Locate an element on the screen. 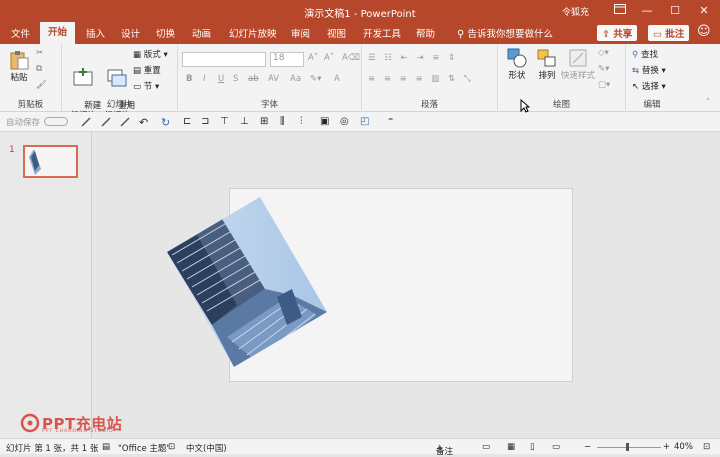  pen3-icon is located at coordinates (125, 122).